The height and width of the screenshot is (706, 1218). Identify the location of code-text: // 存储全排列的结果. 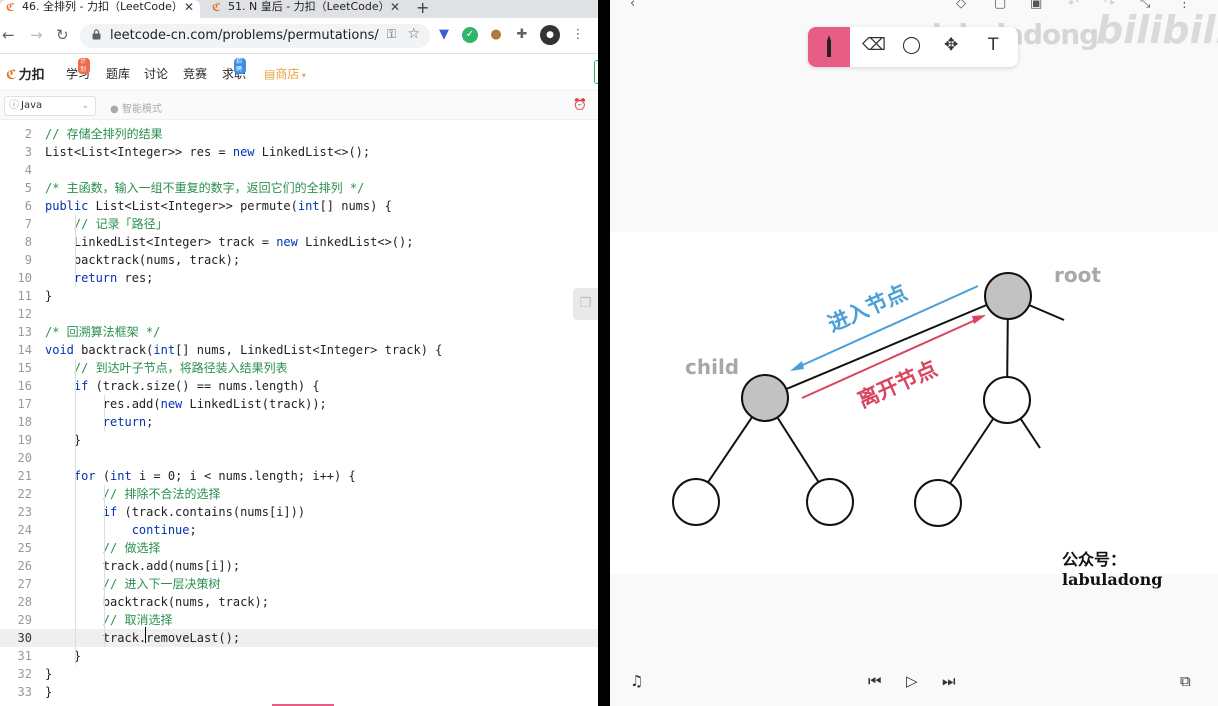
(104, 134).